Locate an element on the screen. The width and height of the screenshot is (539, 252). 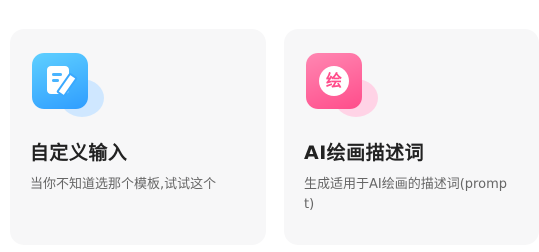
icon-tile: 绘 is located at coordinates (334, 81).